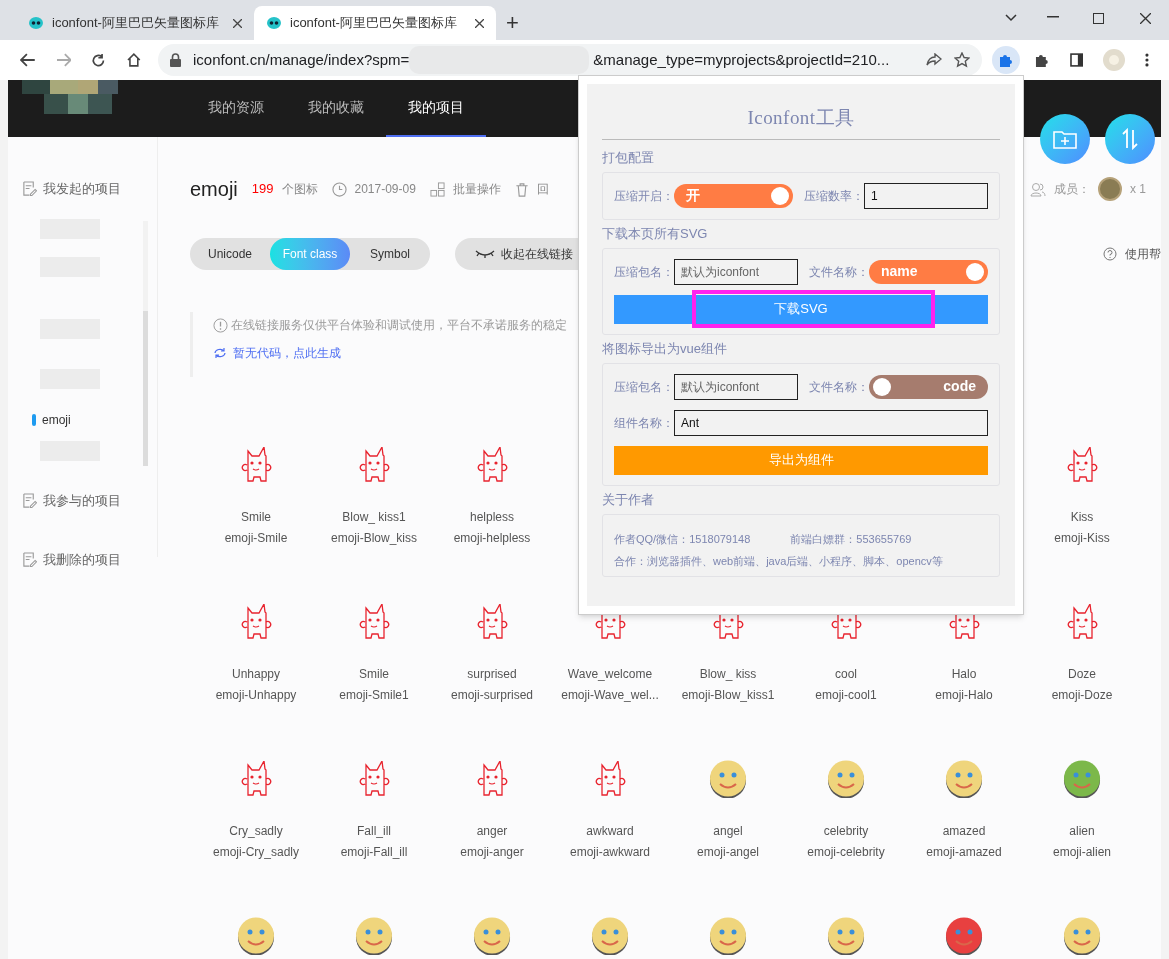 This screenshot has height=959, width=1169. I want to click on sort-button, so click(1130, 139).